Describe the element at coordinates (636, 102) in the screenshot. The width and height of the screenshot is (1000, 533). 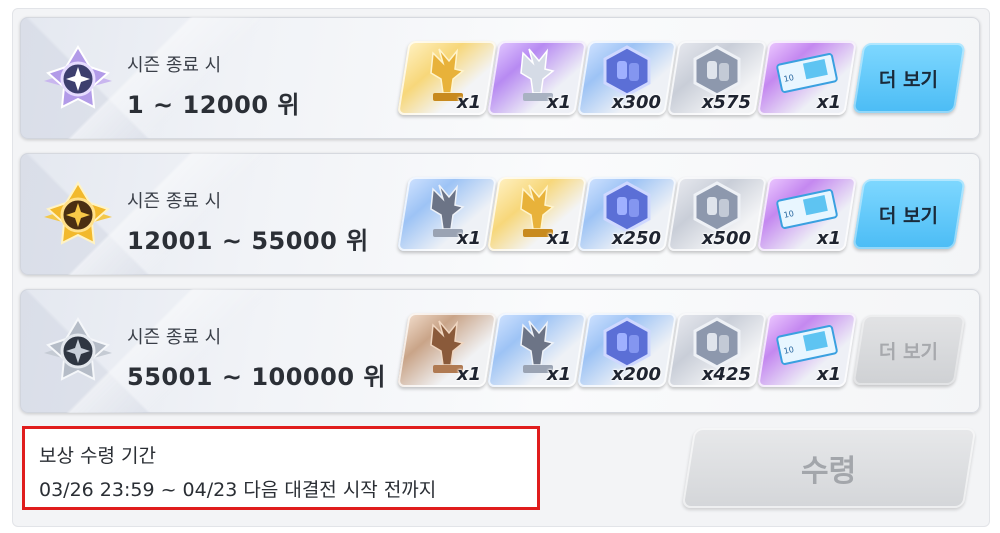
I see `reward-quantity: x300` at that location.